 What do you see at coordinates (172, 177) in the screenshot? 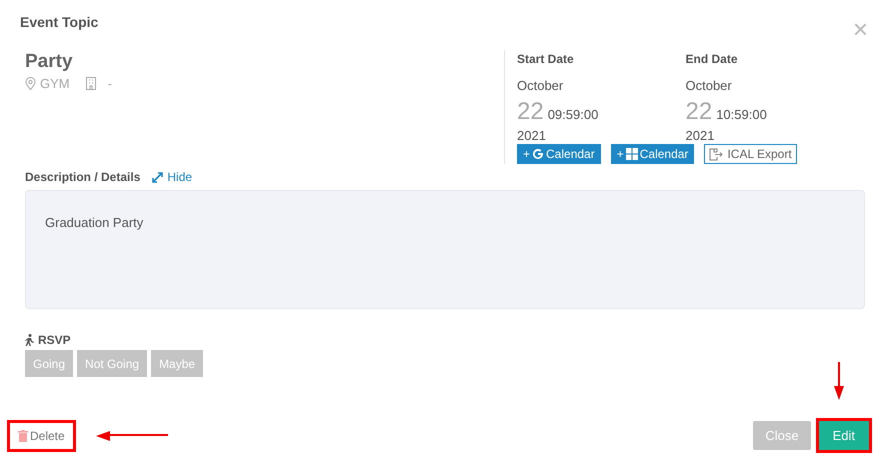
I see `hide-link: Hide` at bounding box center [172, 177].